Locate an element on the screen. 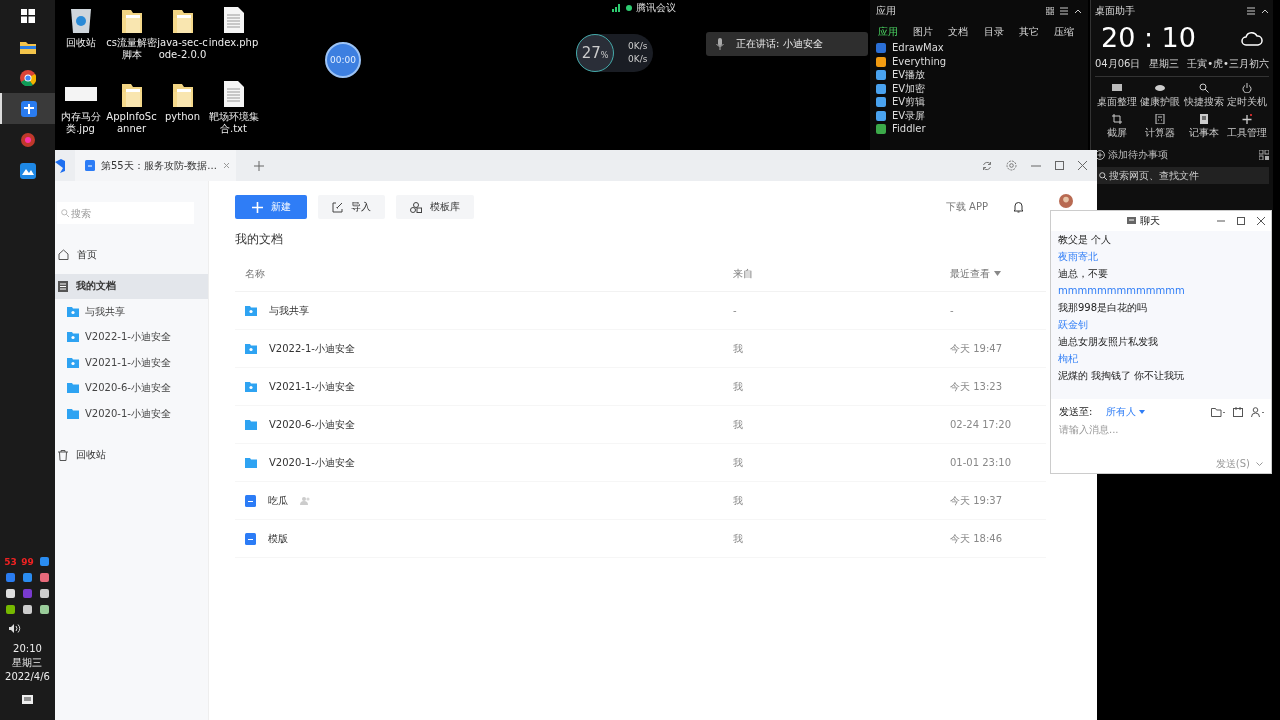  column-header: 来自 is located at coordinates (743, 273).